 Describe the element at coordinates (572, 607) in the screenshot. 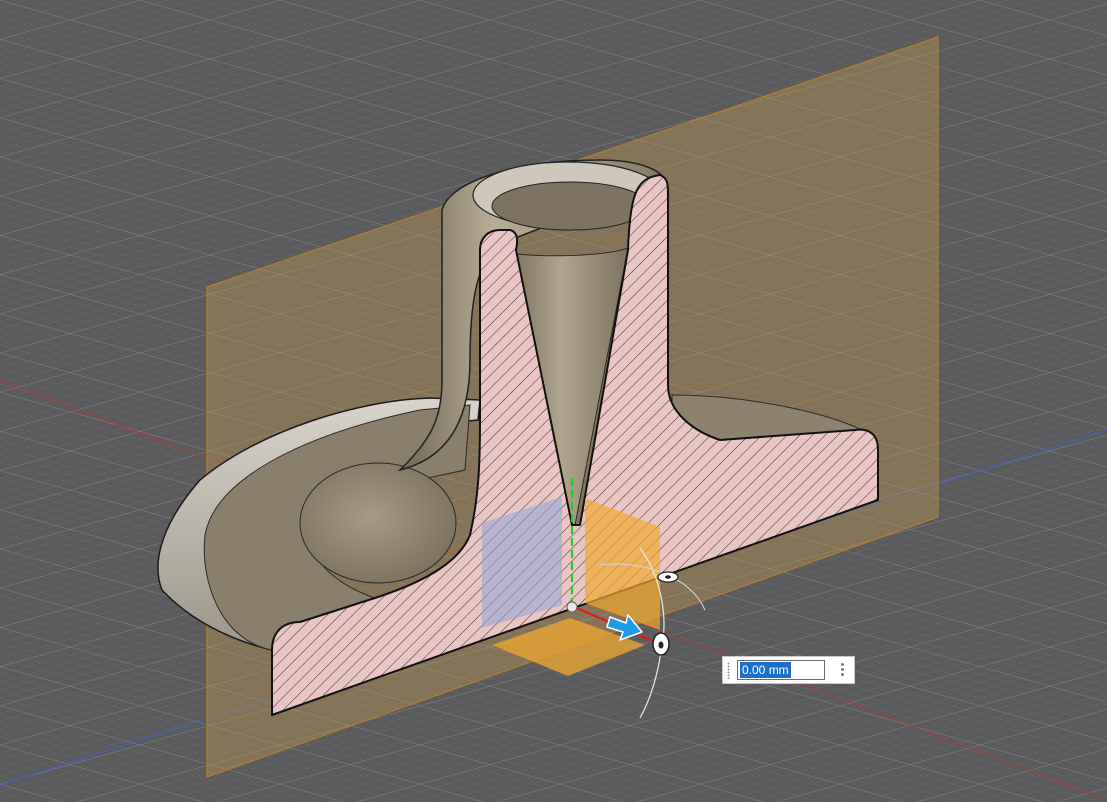

I see `manipulator-origin` at that location.